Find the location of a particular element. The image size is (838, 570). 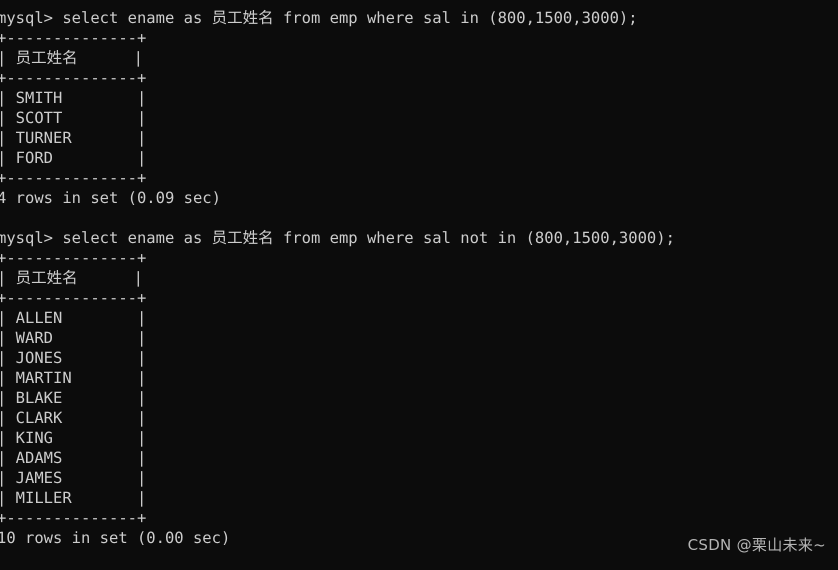

terminal-line: | MILLER | is located at coordinates (73, 498).